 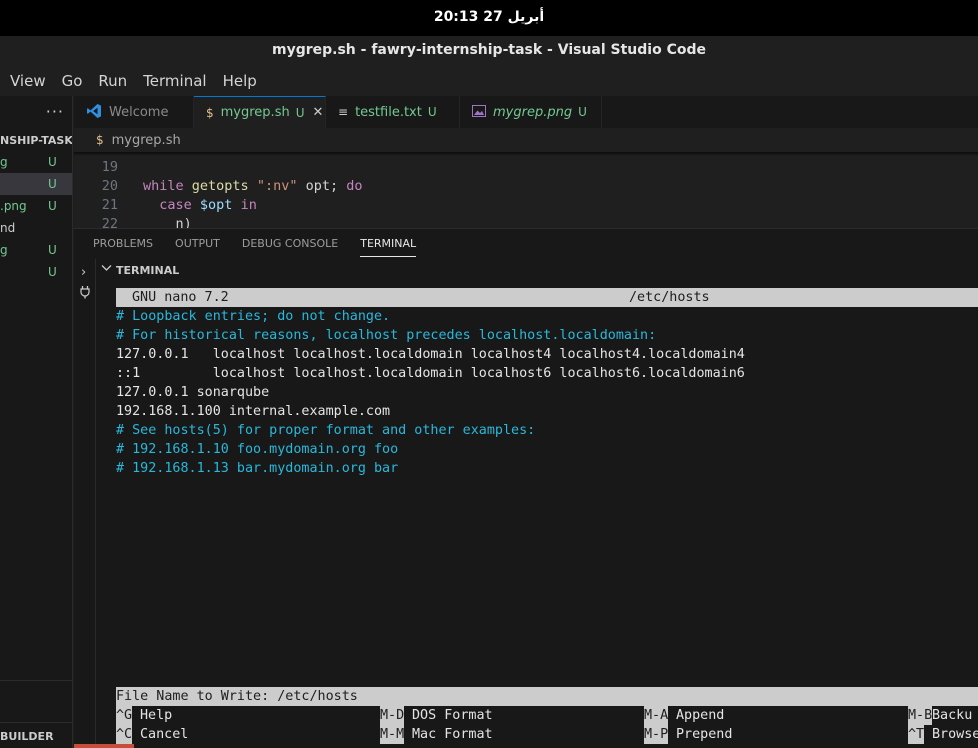 I want to click on file-line: 192.168.1.100 internal.example.com, so click(x=253, y=411).